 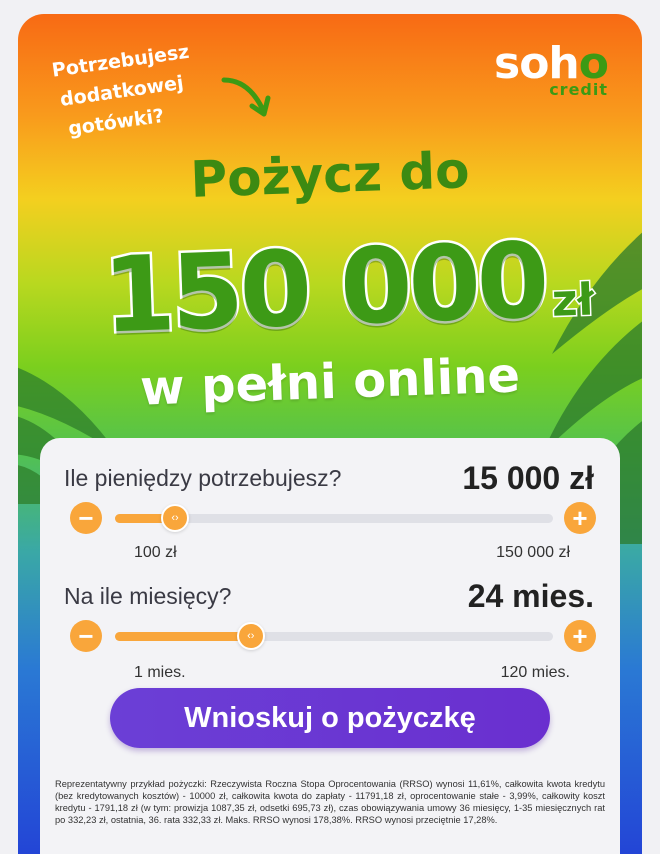 What do you see at coordinates (148, 596) in the screenshot?
I see `months-question-label: Na ile miesięcy?` at bounding box center [148, 596].